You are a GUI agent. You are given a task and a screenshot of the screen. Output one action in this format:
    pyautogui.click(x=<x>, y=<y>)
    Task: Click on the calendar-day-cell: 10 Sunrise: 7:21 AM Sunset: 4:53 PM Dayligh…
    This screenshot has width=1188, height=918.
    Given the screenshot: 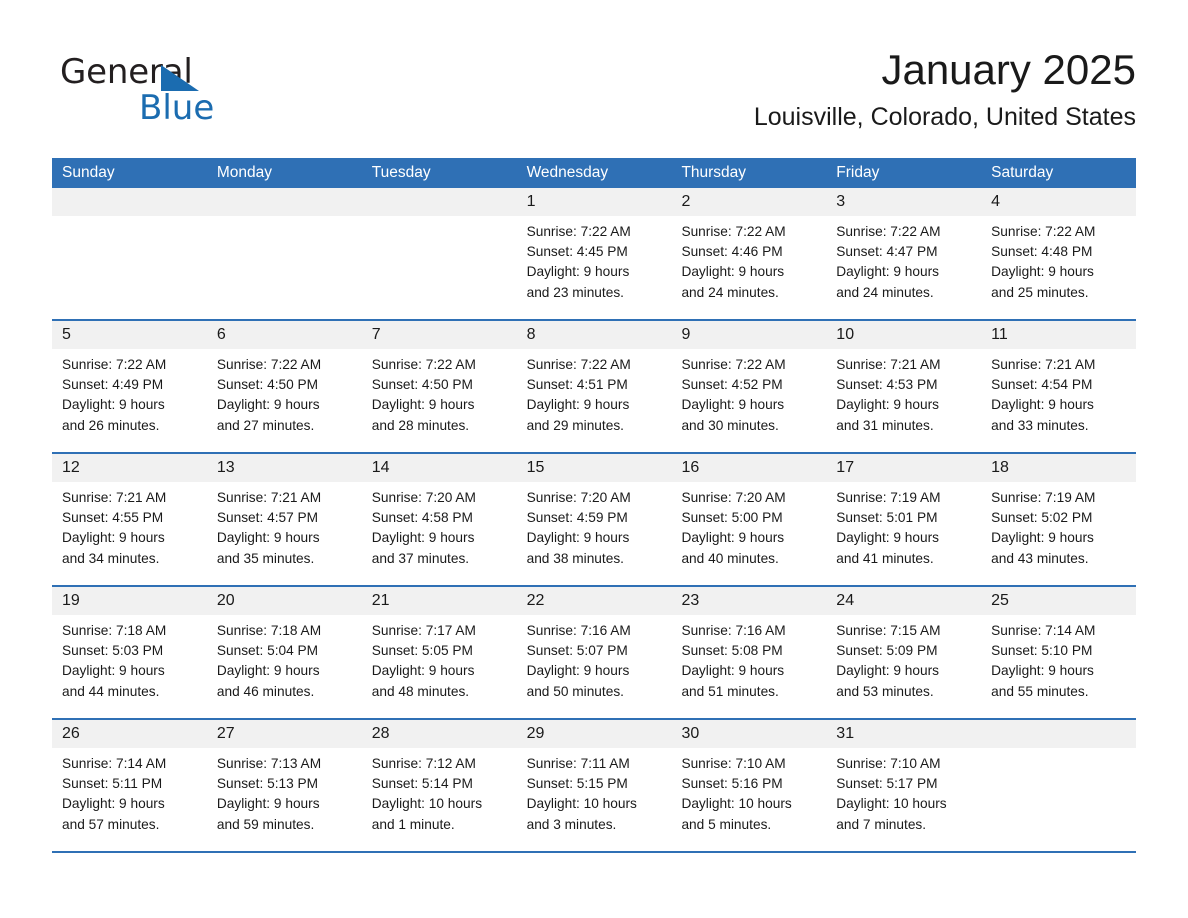 What is the action you would take?
    pyautogui.click(x=904, y=386)
    